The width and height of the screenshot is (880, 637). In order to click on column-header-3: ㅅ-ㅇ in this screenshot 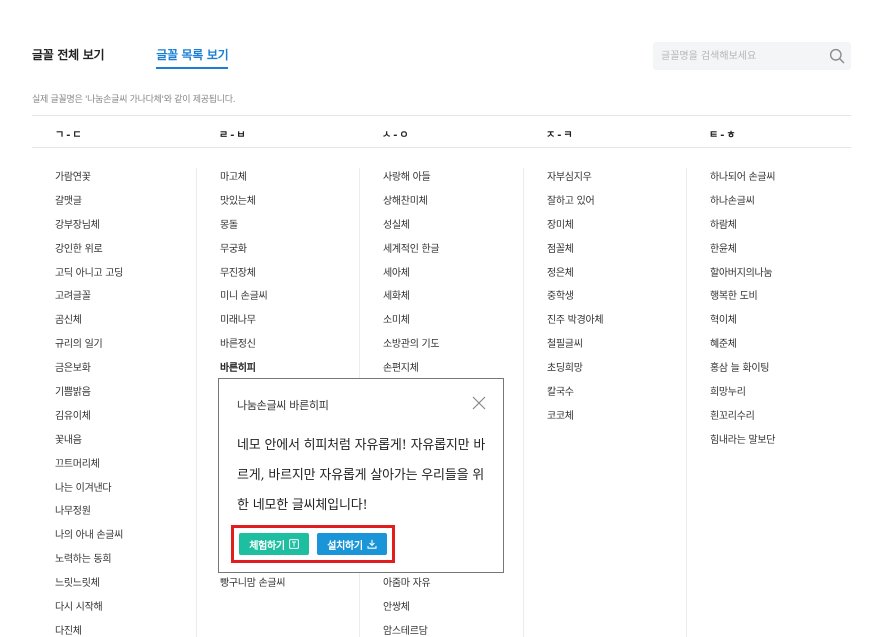, I will do `click(396, 135)`.